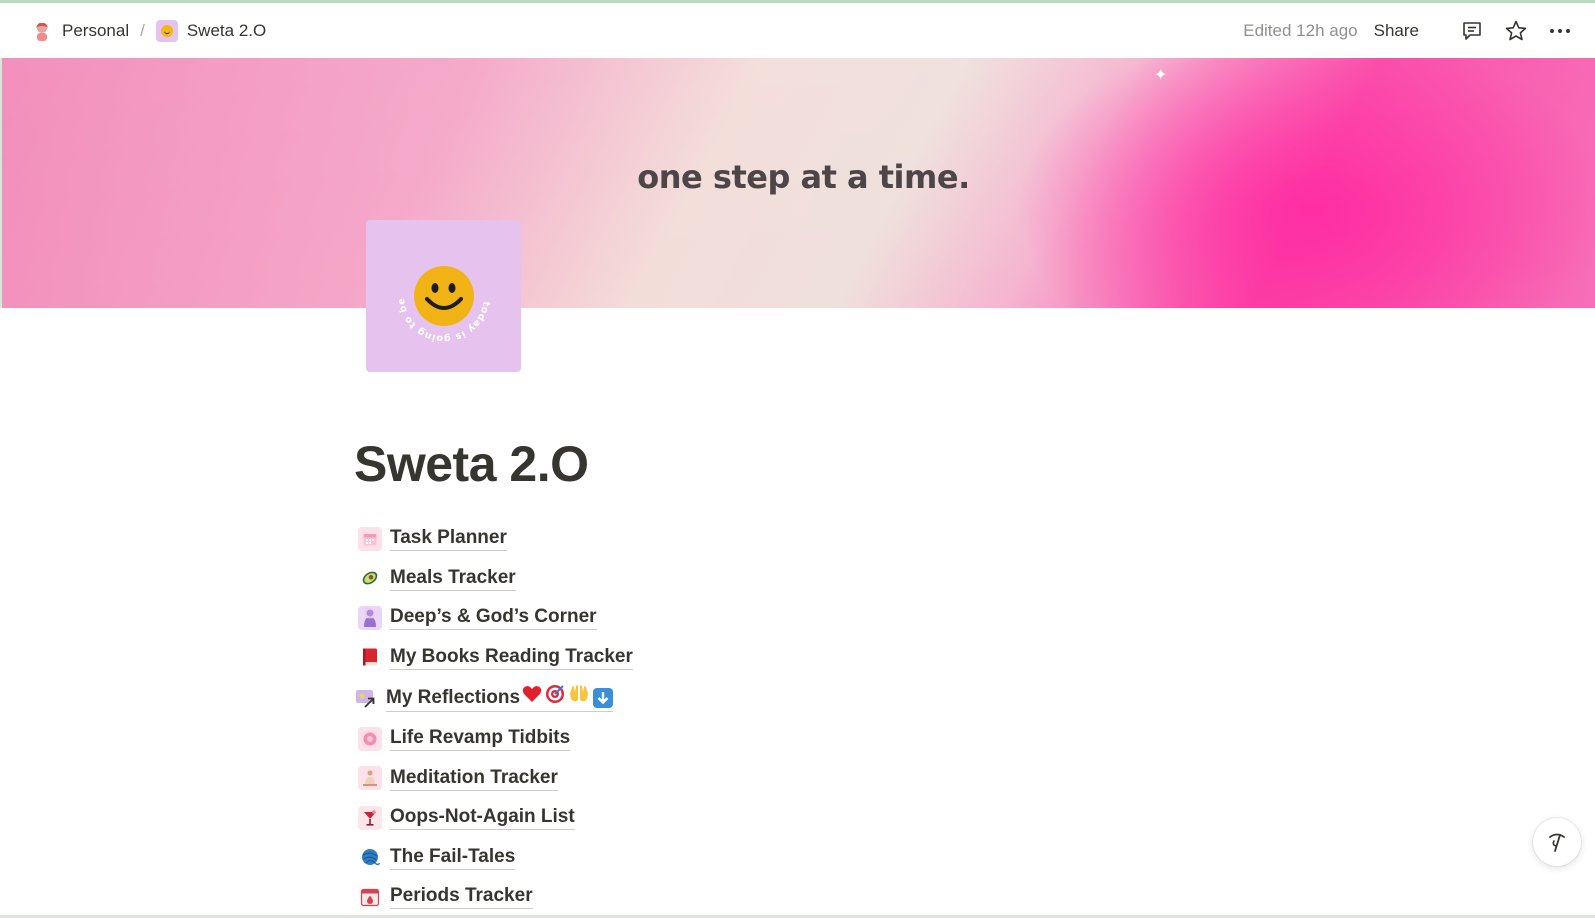 The width and height of the screenshot is (1595, 918). I want to click on topbar-actions: Edited 12h ago Share, so click(1408, 31).